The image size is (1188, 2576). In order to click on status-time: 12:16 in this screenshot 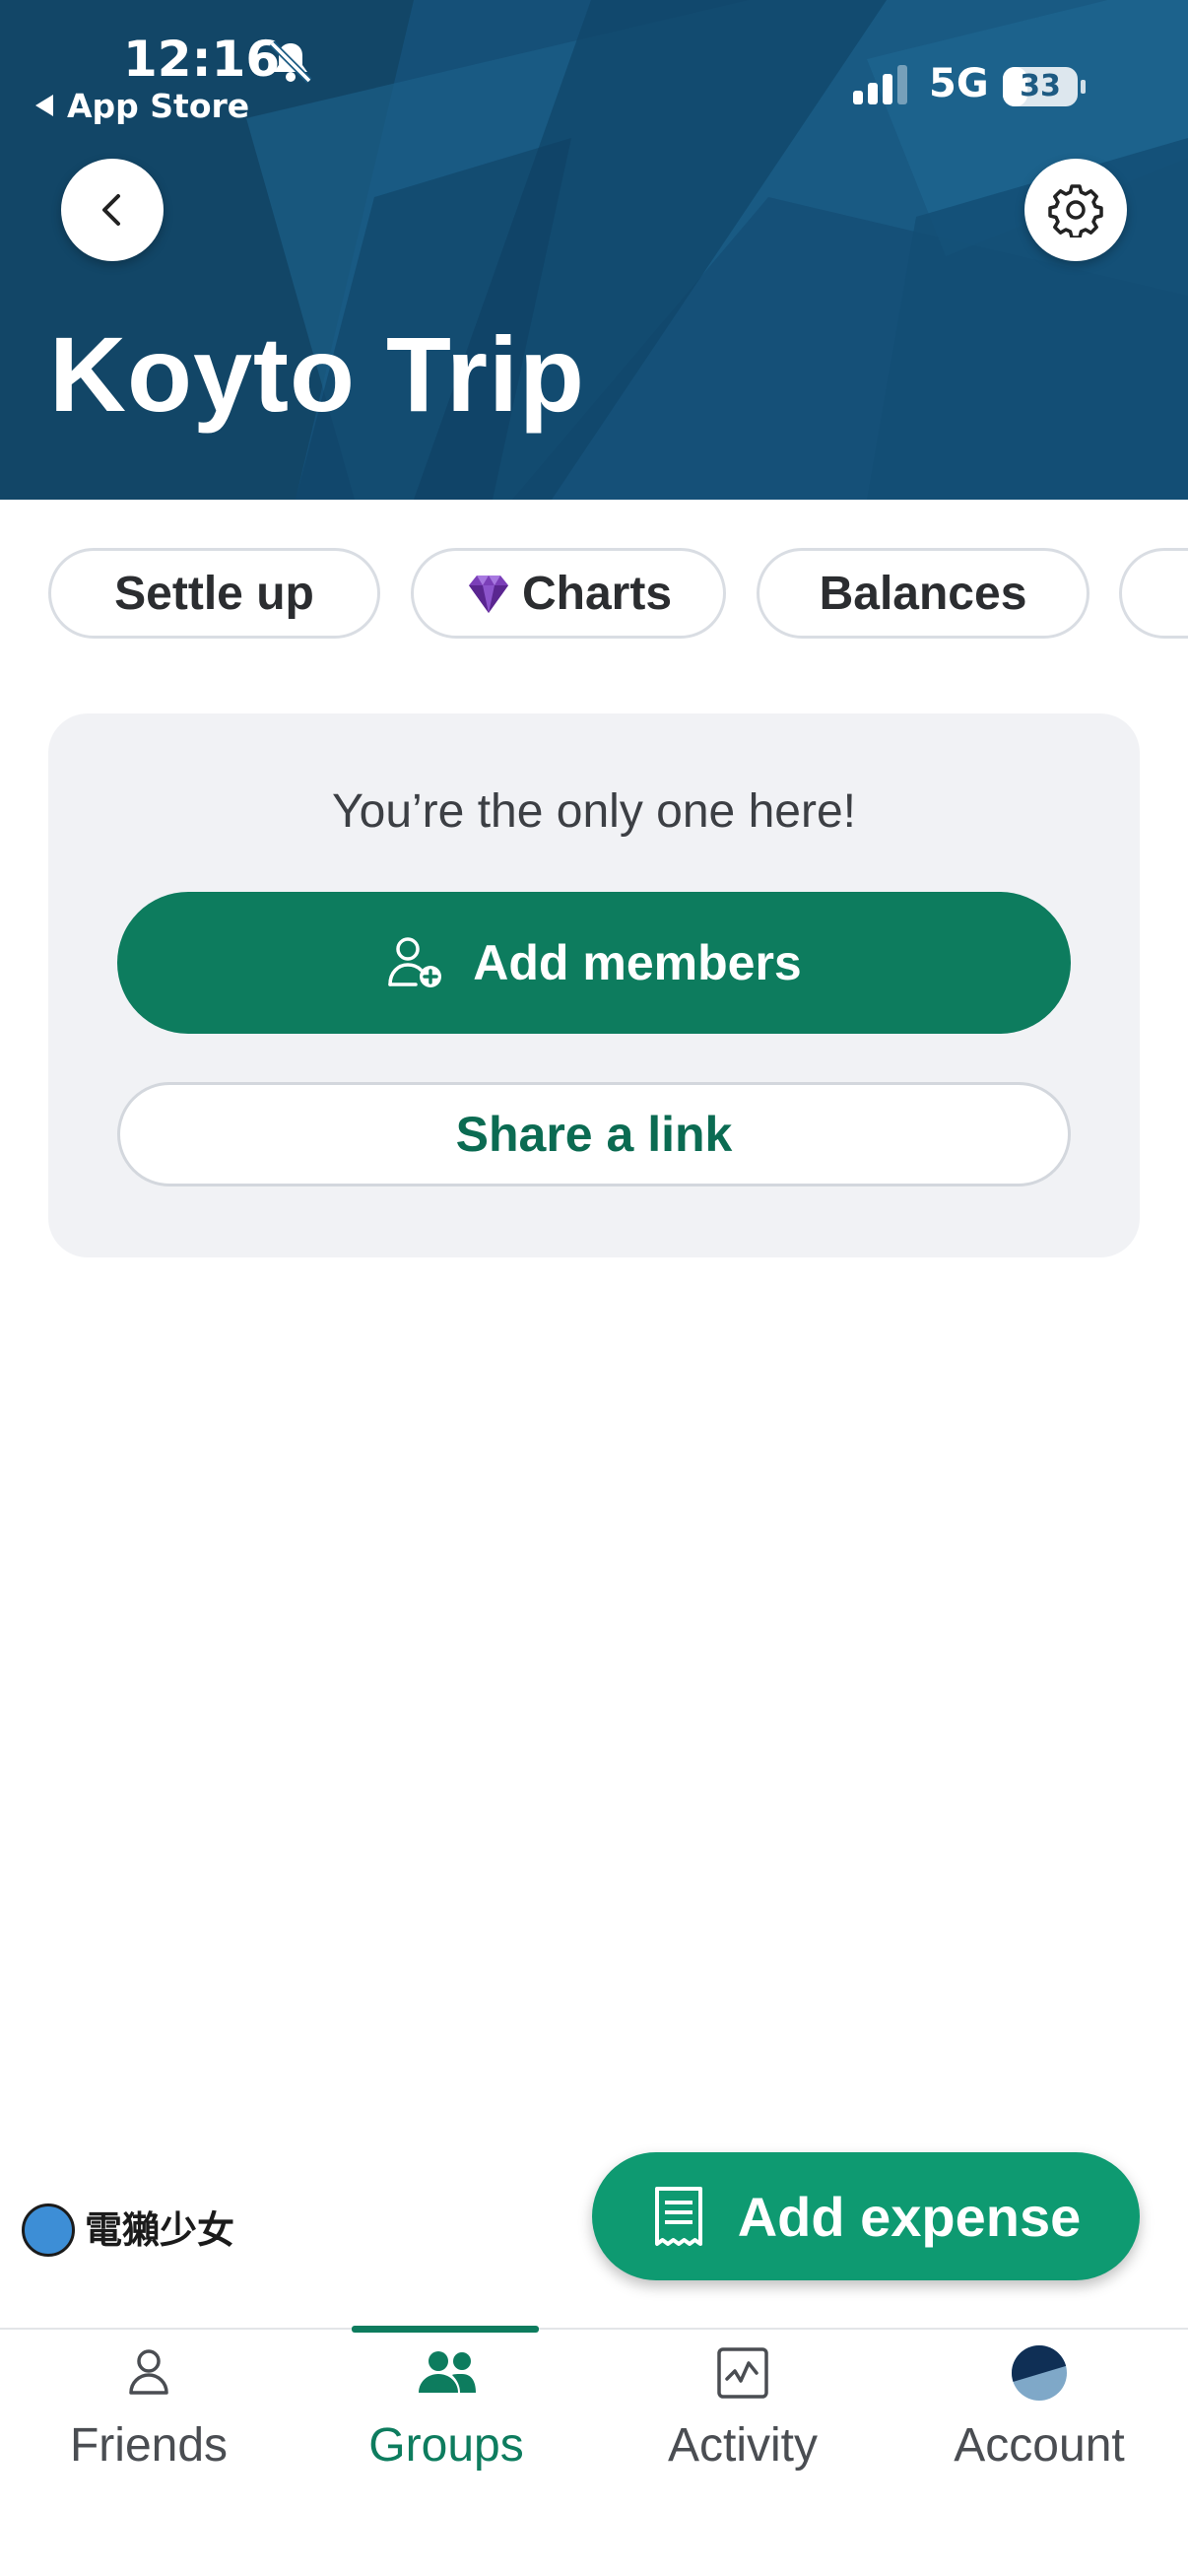, I will do `click(202, 59)`.